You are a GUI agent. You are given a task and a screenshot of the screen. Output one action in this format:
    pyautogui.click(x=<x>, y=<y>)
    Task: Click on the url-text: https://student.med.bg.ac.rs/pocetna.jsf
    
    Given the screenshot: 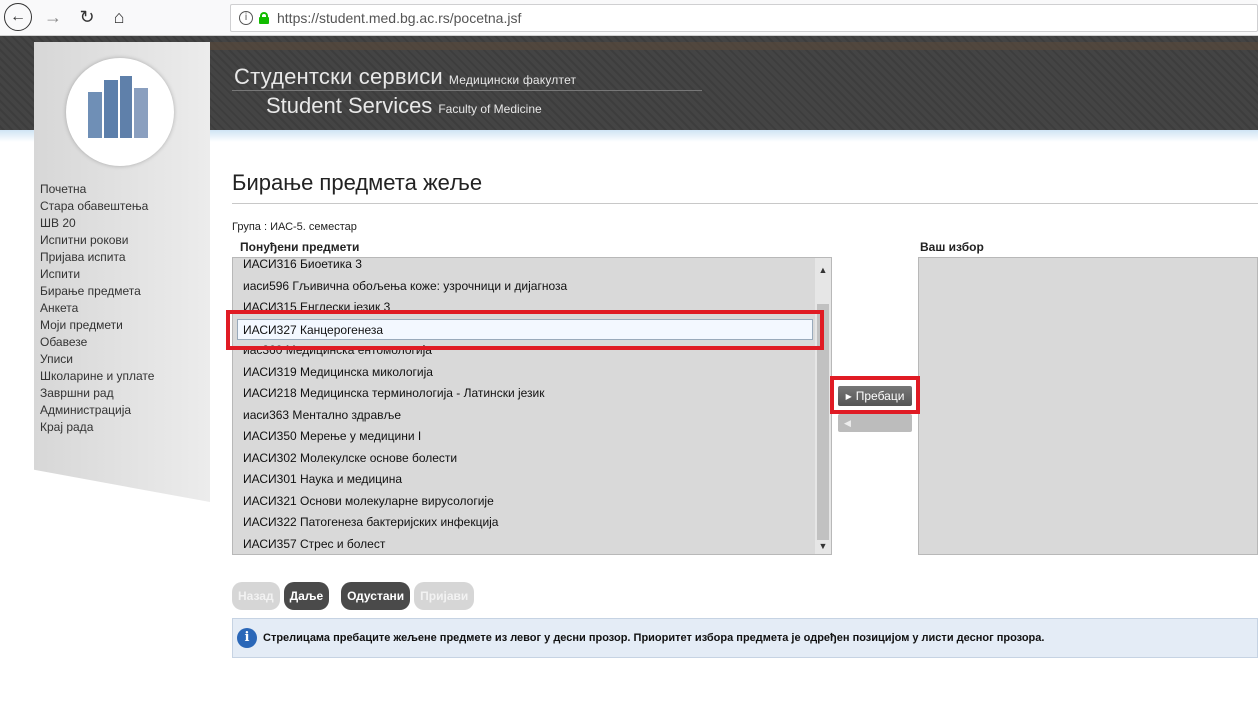 What is the action you would take?
    pyautogui.click(x=399, y=18)
    